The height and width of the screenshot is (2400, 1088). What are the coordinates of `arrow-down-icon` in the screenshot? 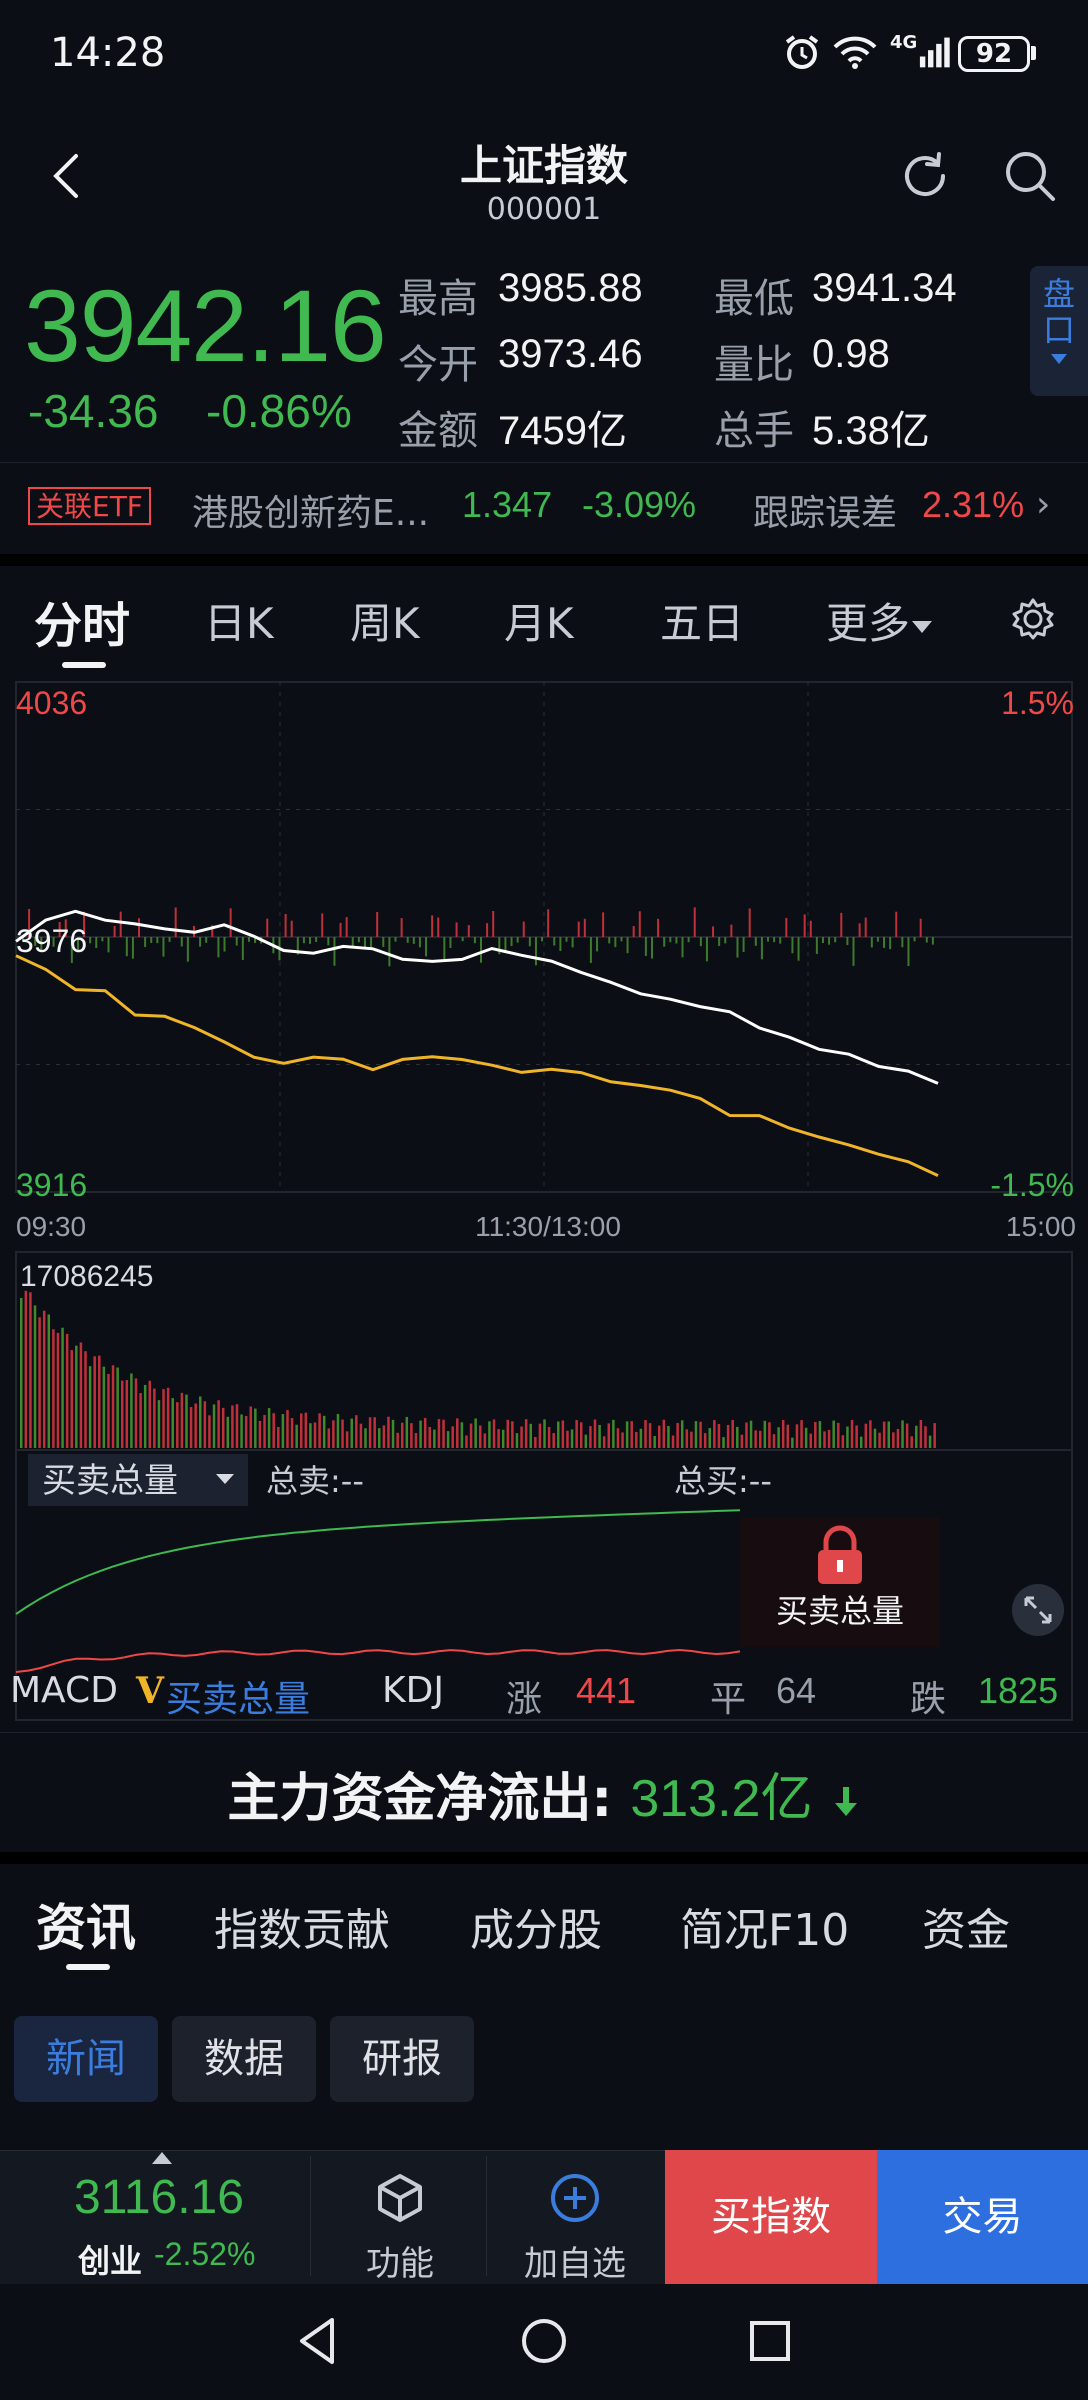 It's located at (846, 1802).